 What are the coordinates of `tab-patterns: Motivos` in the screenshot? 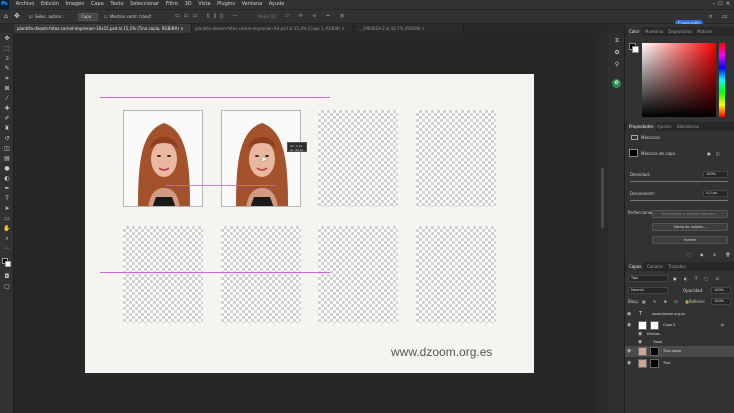 It's located at (704, 31).